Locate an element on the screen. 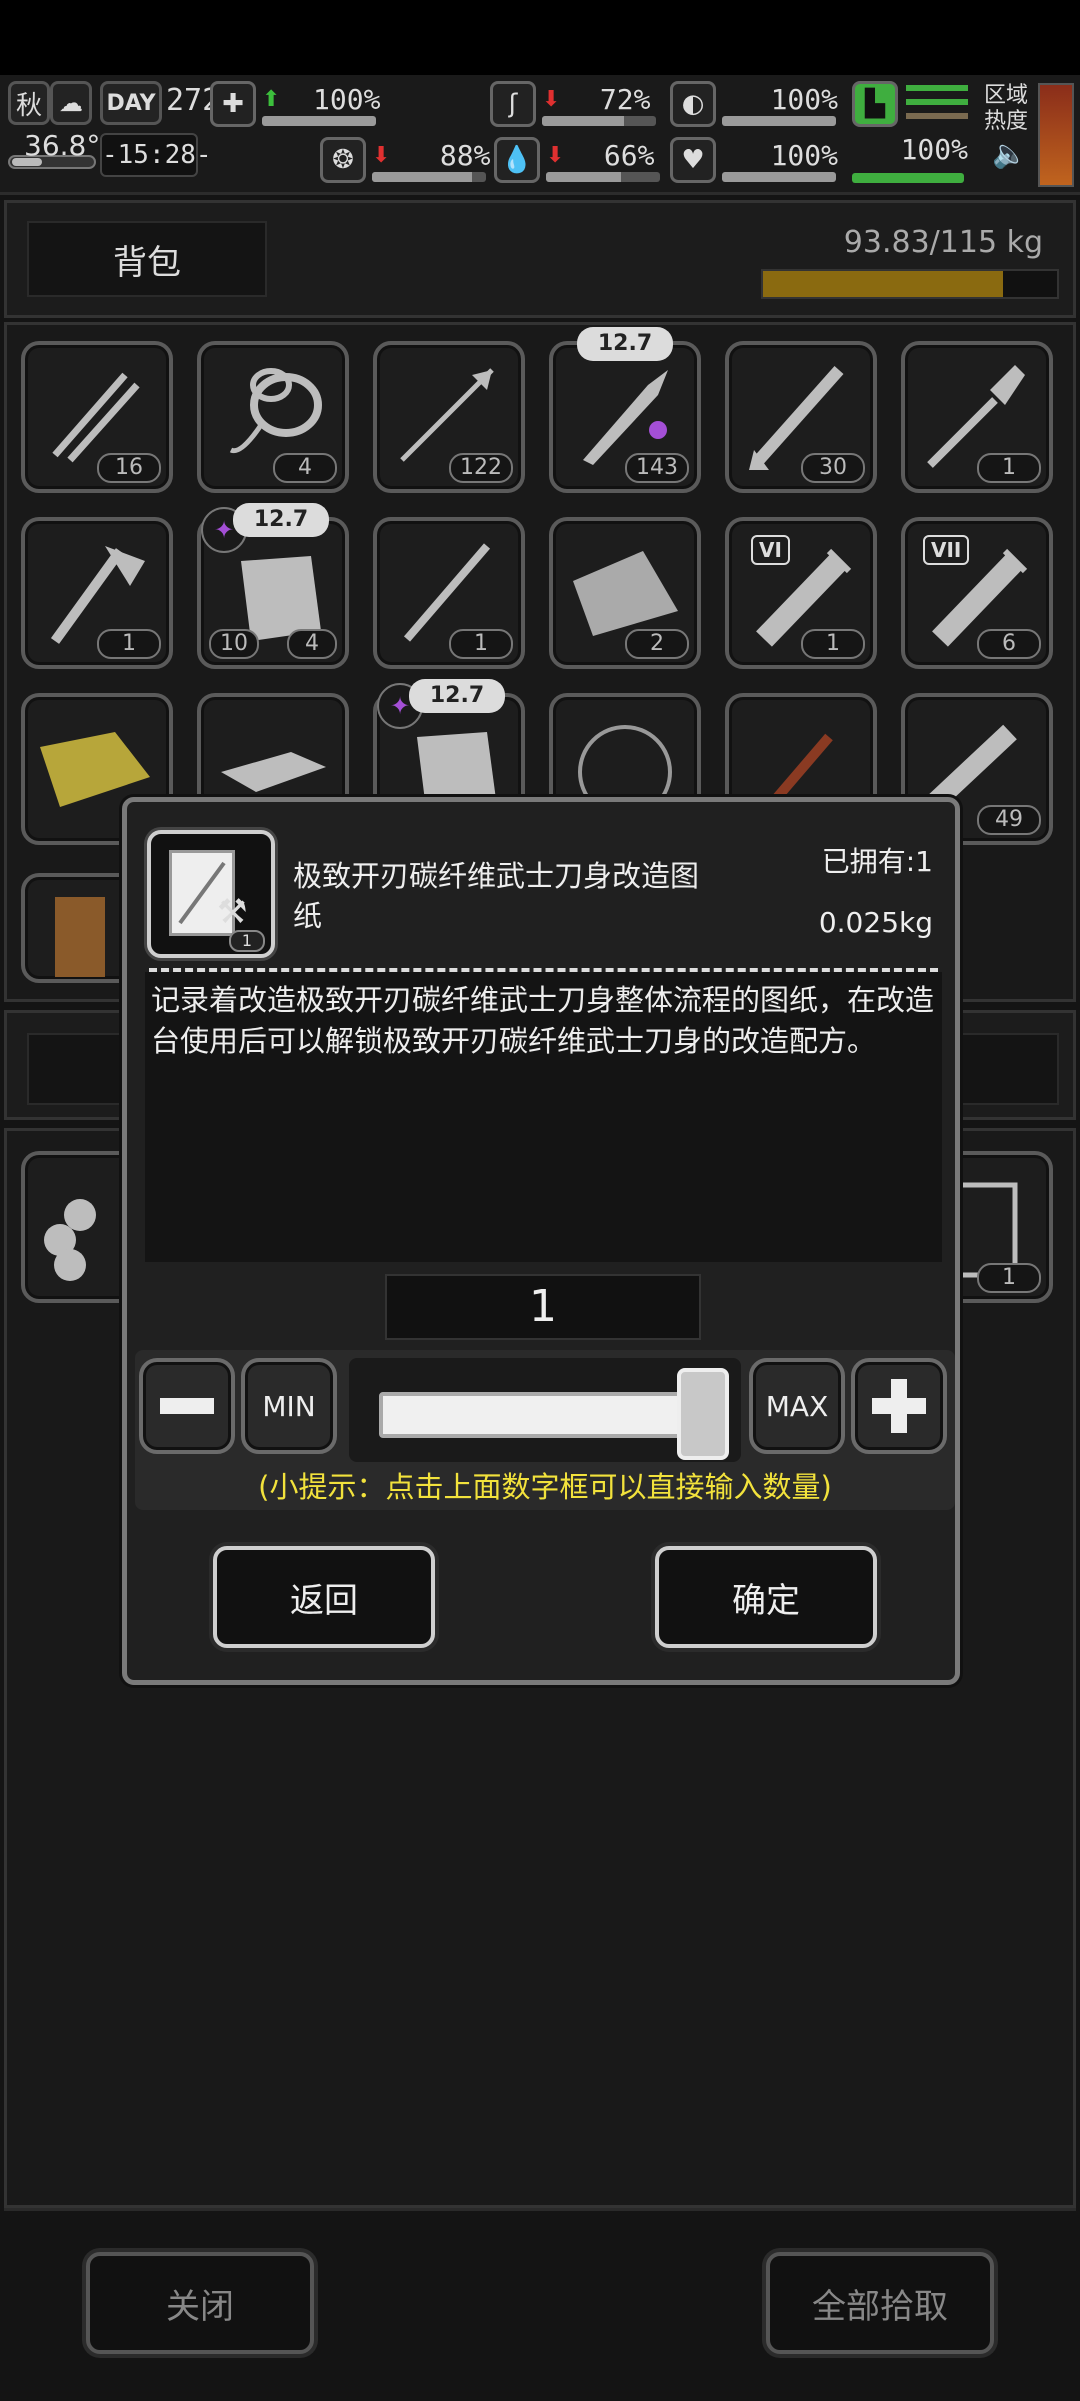 This screenshot has height=2401, width=1080. clock-readout: -15:28- is located at coordinates (156, 155).